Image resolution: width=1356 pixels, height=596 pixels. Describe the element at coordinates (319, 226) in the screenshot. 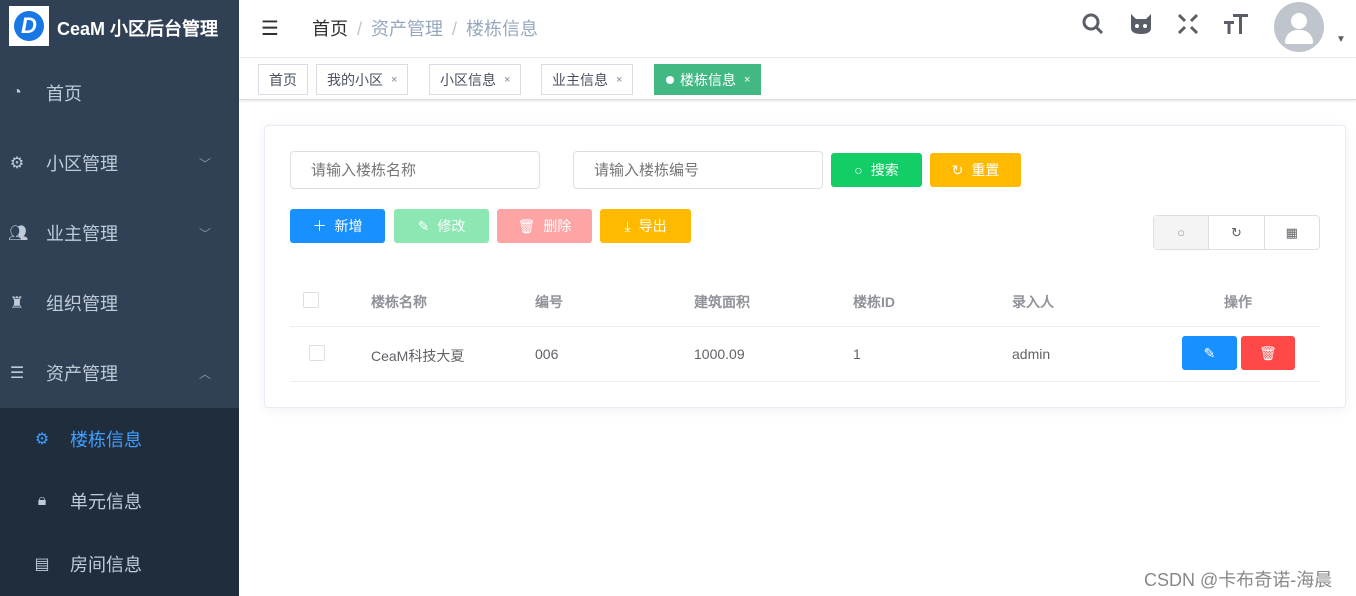

I see `plus-icon: ＋` at that location.